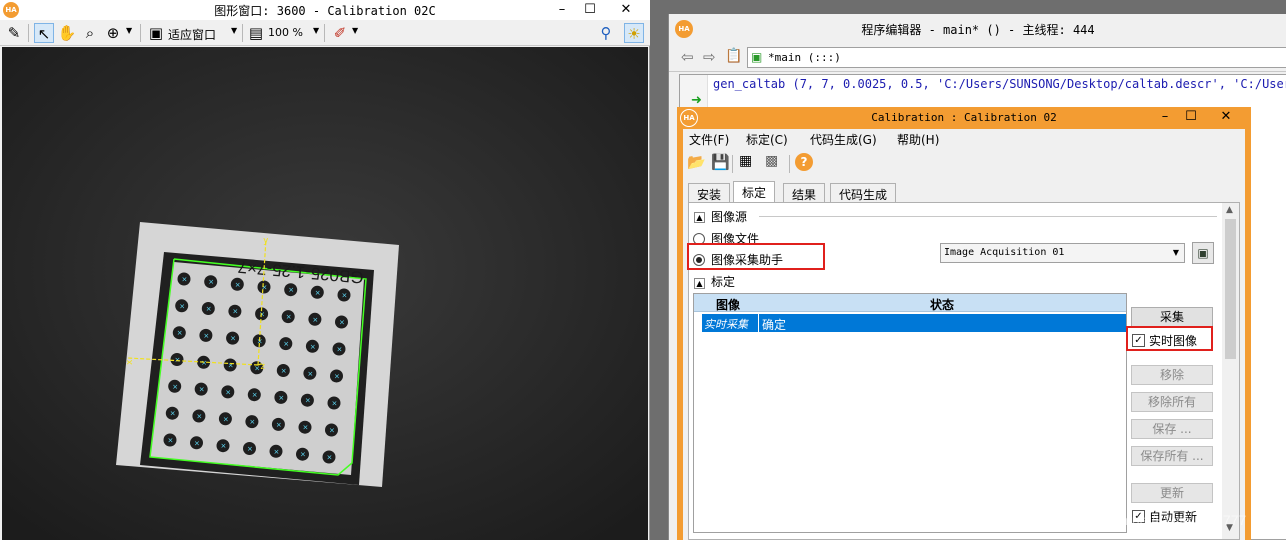 Image resolution: width=1286 pixels, height=540 pixels. Describe the element at coordinates (234, 30) in the screenshot. I see `fit-dropdown-icon: ▼` at that location.